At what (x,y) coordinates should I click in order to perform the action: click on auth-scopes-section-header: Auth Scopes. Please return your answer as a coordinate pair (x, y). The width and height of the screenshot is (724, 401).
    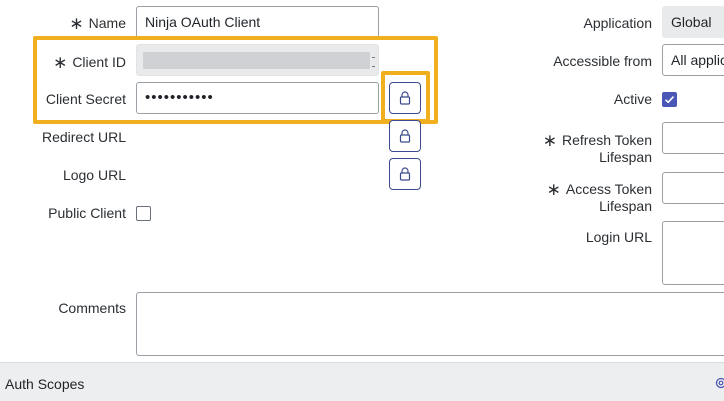
    Looking at the image, I should click on (362, 381).